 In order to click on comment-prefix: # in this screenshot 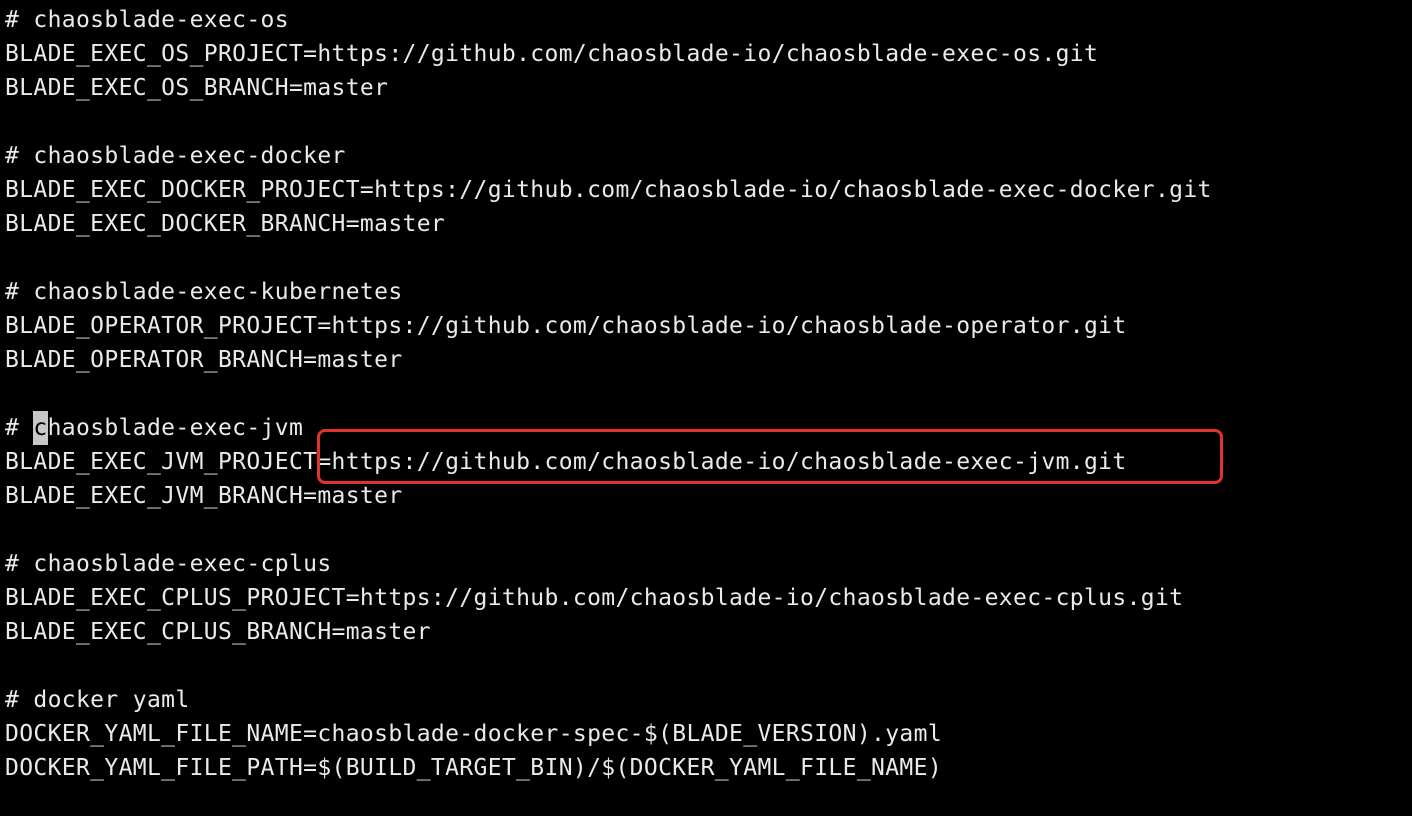, I will do `click(19, 428)`.